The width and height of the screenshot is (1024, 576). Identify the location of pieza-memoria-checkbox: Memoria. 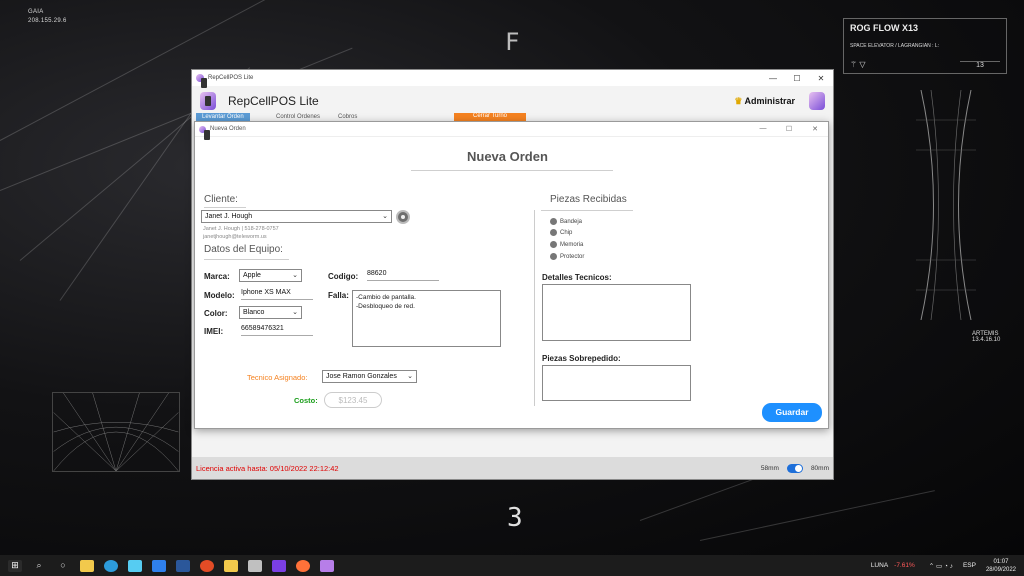
(566, 244).